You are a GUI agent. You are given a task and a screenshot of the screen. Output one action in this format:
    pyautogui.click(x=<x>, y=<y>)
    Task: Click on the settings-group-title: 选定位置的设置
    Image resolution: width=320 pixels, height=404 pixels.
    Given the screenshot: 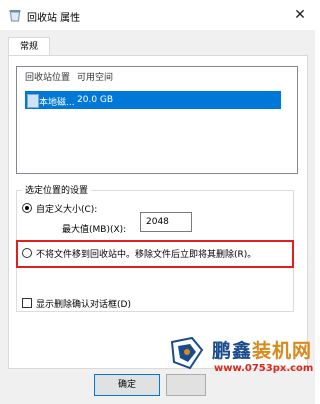 What is the action you would take?
    pyautogui.click(x=57, y=189)
    